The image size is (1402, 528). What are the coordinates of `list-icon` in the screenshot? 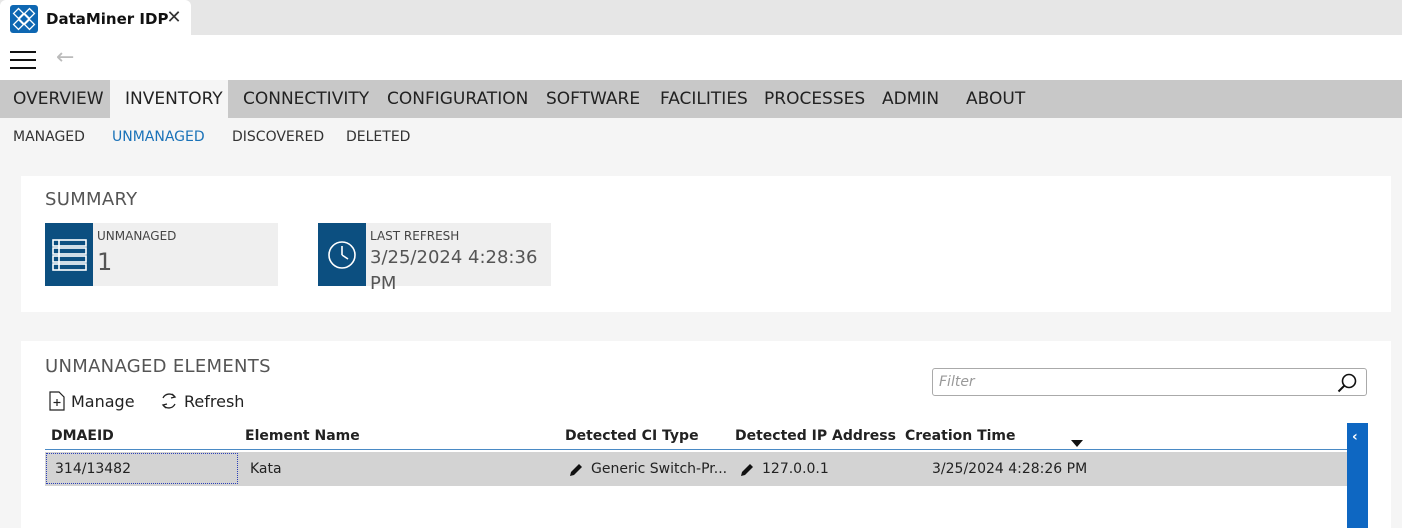 It's located at (69, 254).